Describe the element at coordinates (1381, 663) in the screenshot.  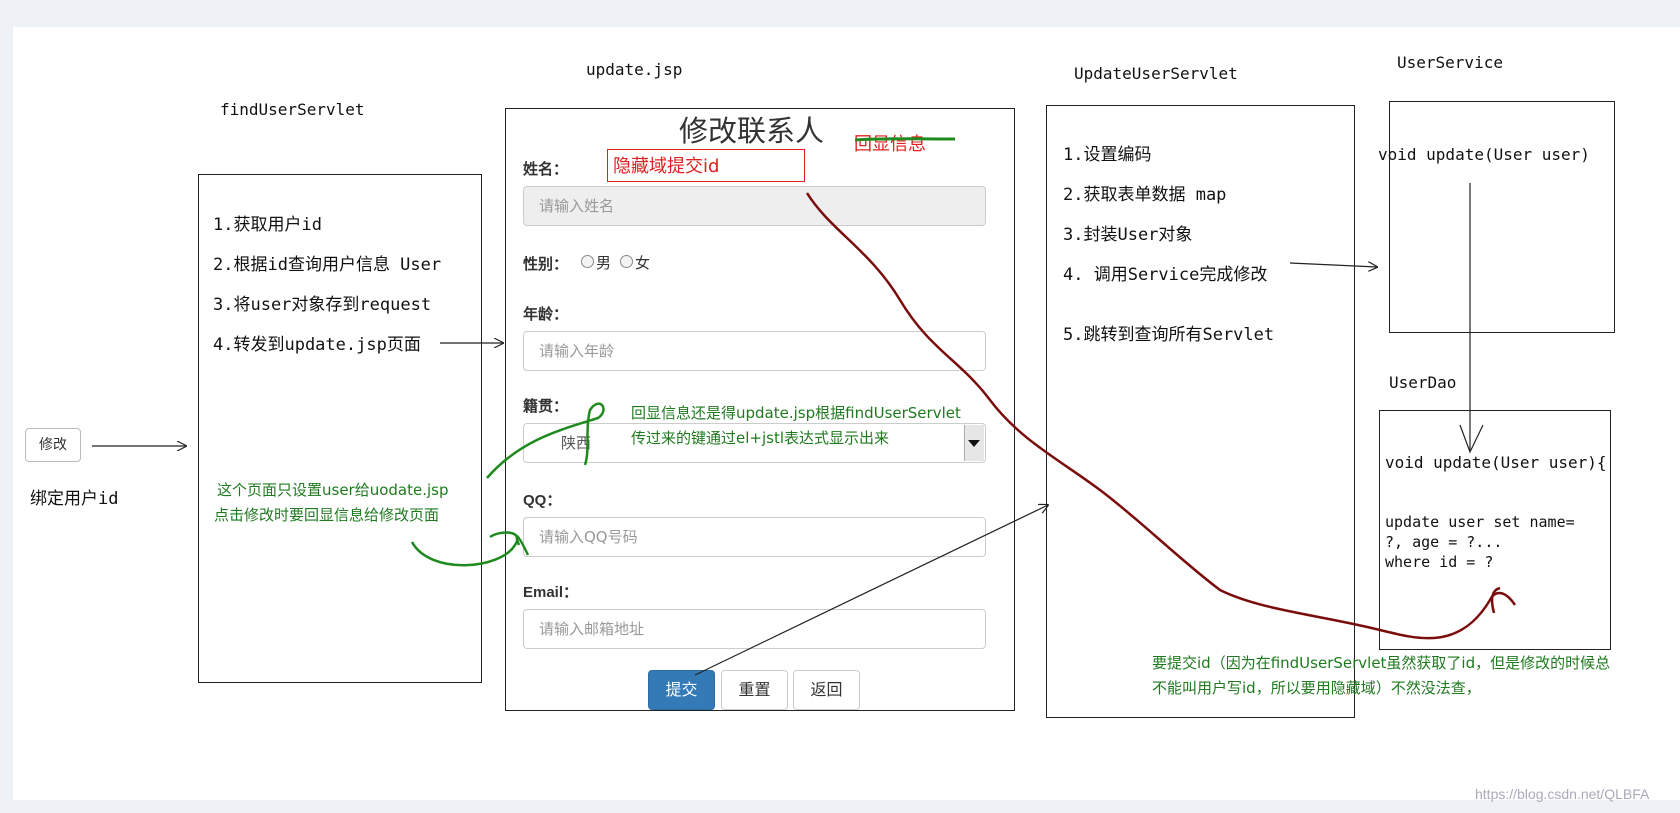
I see `bottom-note-line-1: 要提交id（因为在findUserServlet虽然获取了id，但是修改的时候总` at that location.